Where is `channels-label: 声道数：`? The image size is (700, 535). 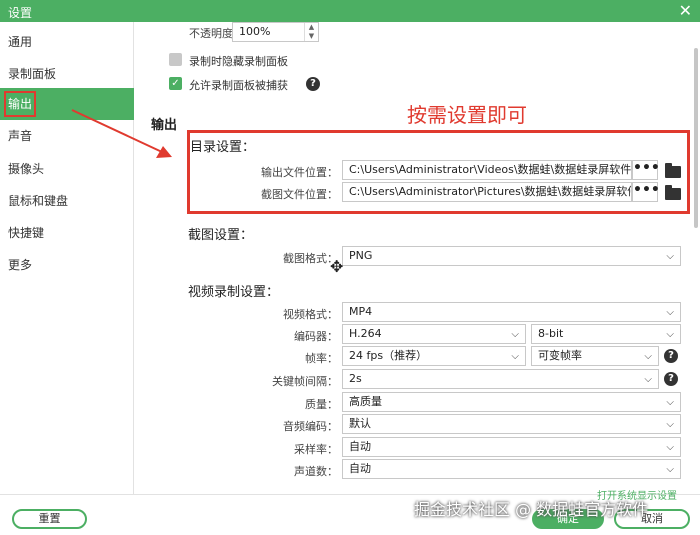
channels-label: 声道数： is located at coordinates (316, 471).